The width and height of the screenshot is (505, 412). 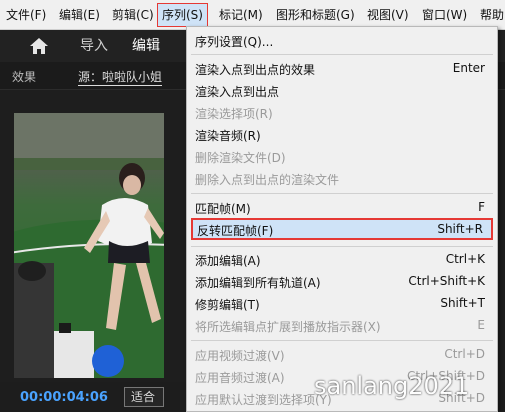 I want to click on menu-item-label: 应用音频过渡(A), so click(x=240, y=378).